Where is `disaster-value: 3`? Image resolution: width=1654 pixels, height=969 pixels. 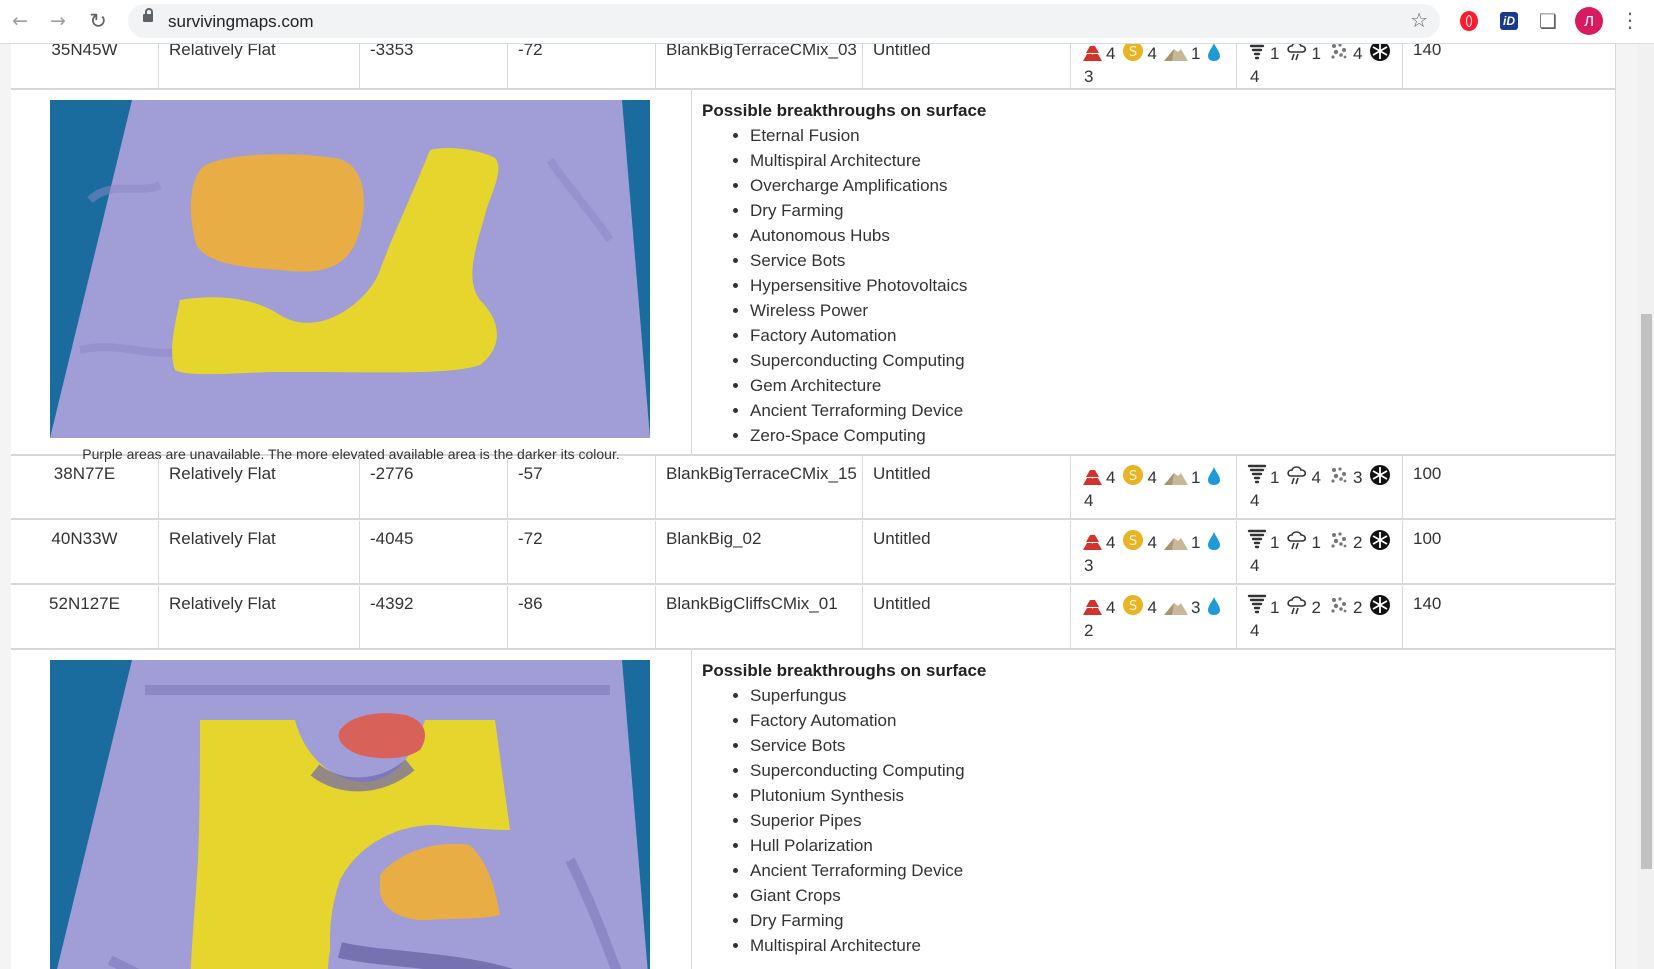 disaster-value: 3 is located at coordinates (1357, 477).